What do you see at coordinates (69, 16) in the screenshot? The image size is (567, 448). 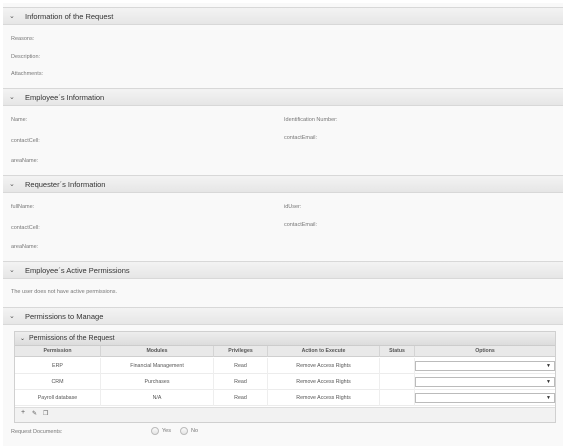 I see `section-title: Information of the Request` at bounding box center [69, 16].